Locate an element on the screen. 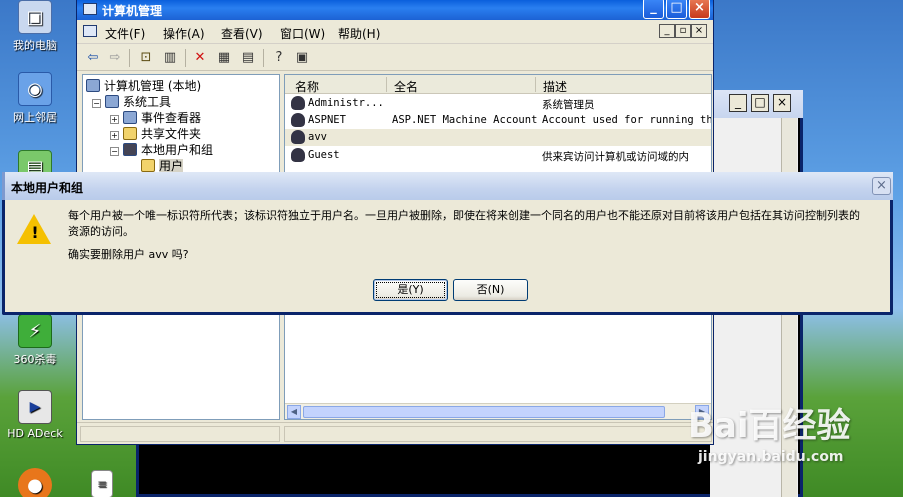 The width and height of the screenshot is (903, 497). warning-exclamation: ! is located at coordinates (35, 232).